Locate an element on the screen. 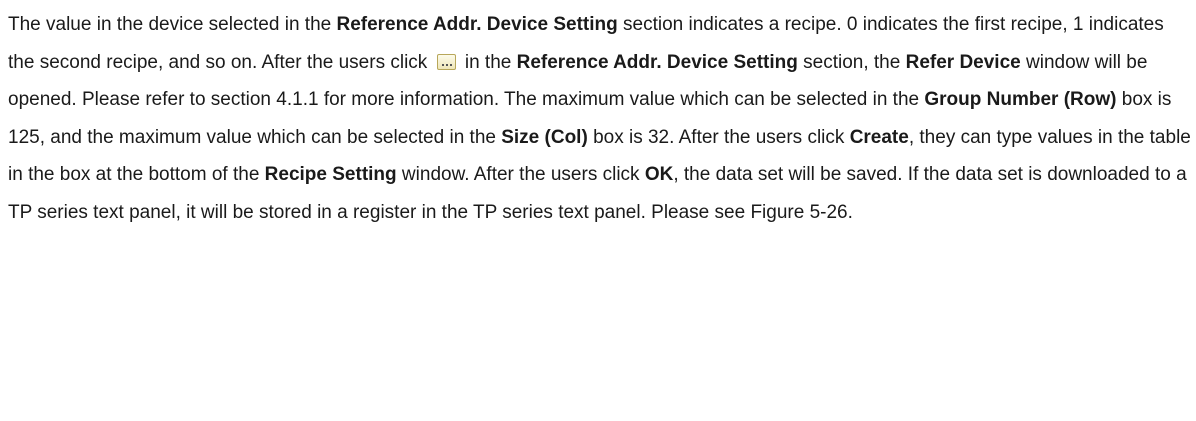 The width and height of the screenshot is (1196, 421). bold-term-size-col: Size (Col) is located at coordinates (544, 137).